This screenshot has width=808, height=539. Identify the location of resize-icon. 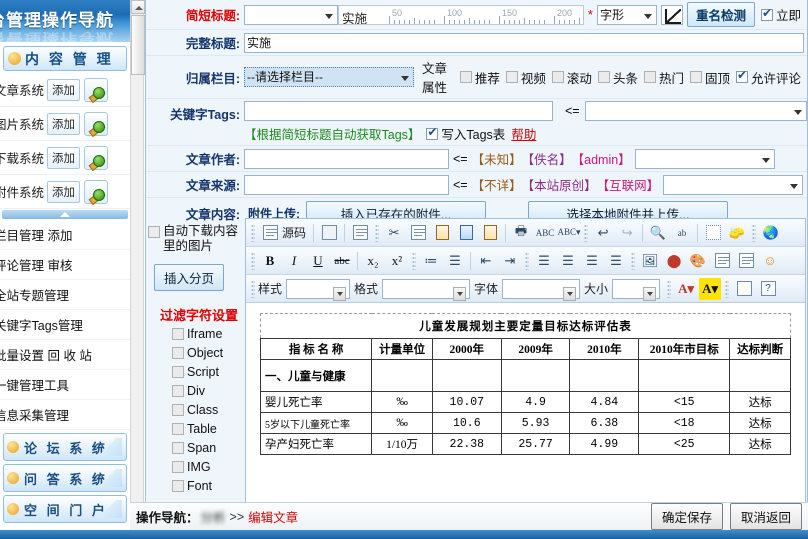
(671, 14).